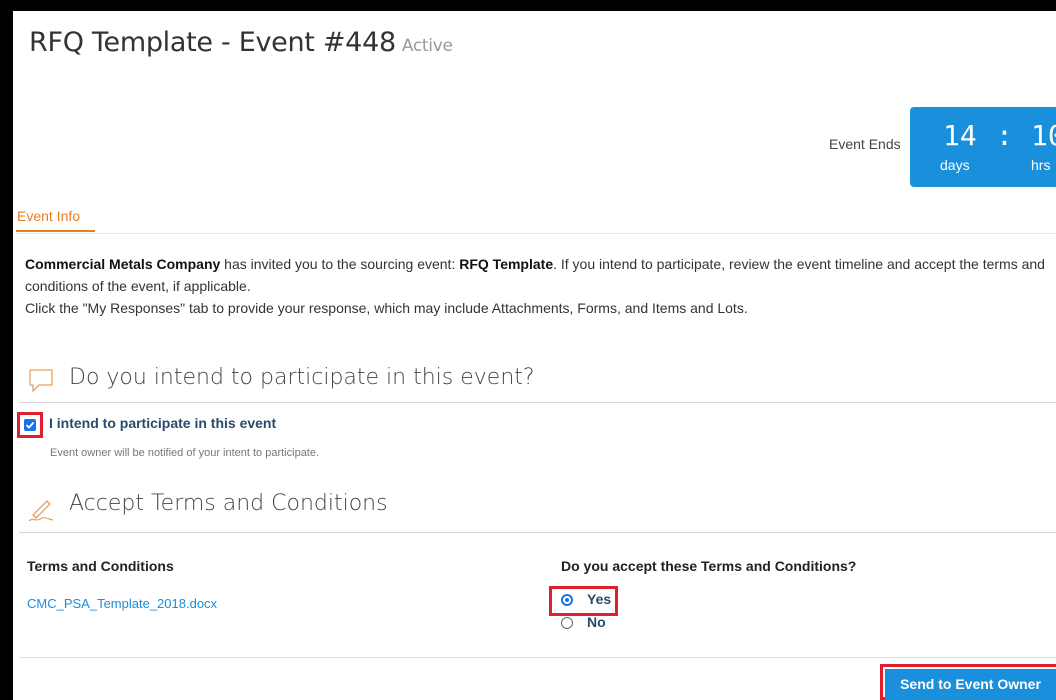 This screenshot has height=700, width=1056. What do you see at coordinates (228, 503) in the screenshot?
I see `terms-heading: Accept Terms and Conditions` at bounding box center [228, 503].